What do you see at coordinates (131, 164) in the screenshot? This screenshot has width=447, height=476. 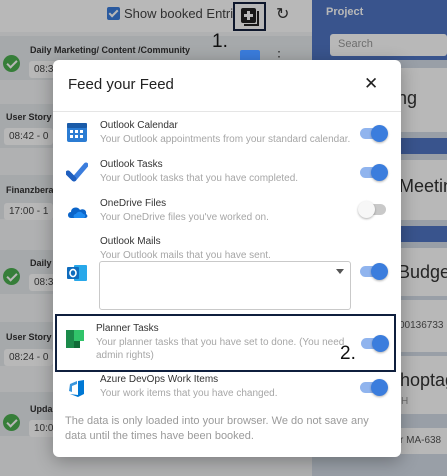 I see `feed-item-title: Outlook Tasks` at bounding box center [131, 164].